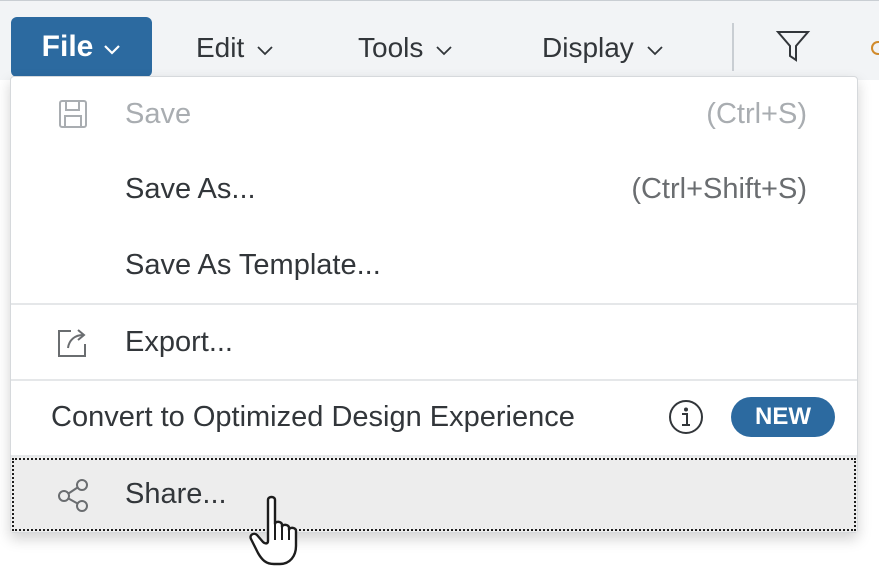 This screenshot has width=879, height=573. I want to click on menu-item-save-as: Save As... (Ctrl+Shift+S), so click(434, 189).